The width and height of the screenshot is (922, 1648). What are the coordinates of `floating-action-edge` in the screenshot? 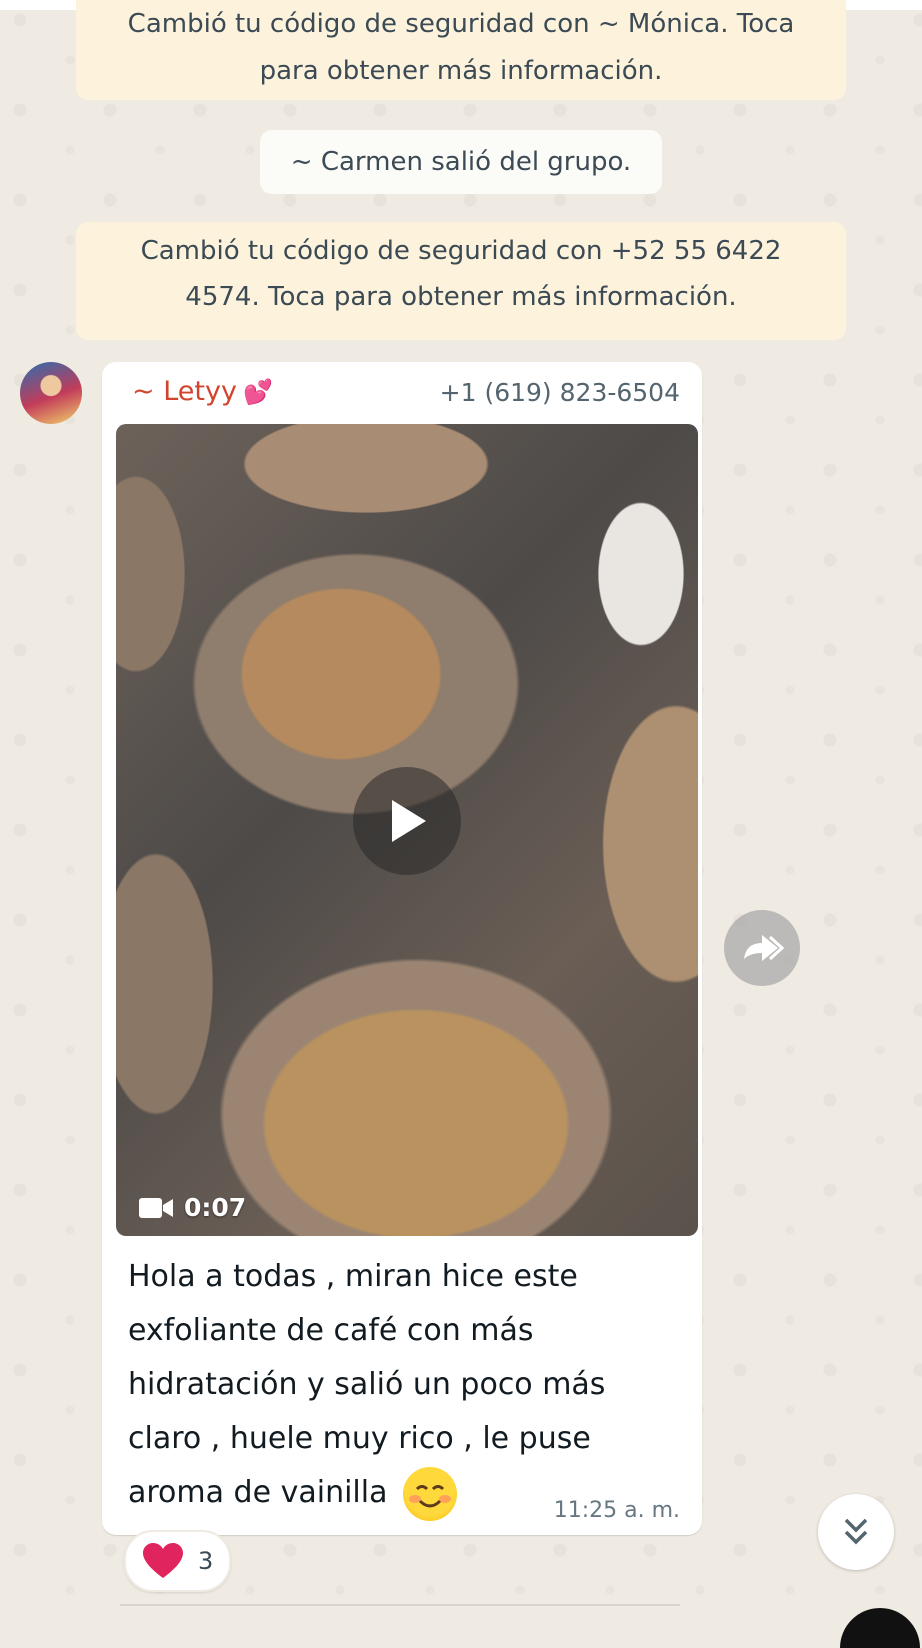 It's located at (880, 1628).